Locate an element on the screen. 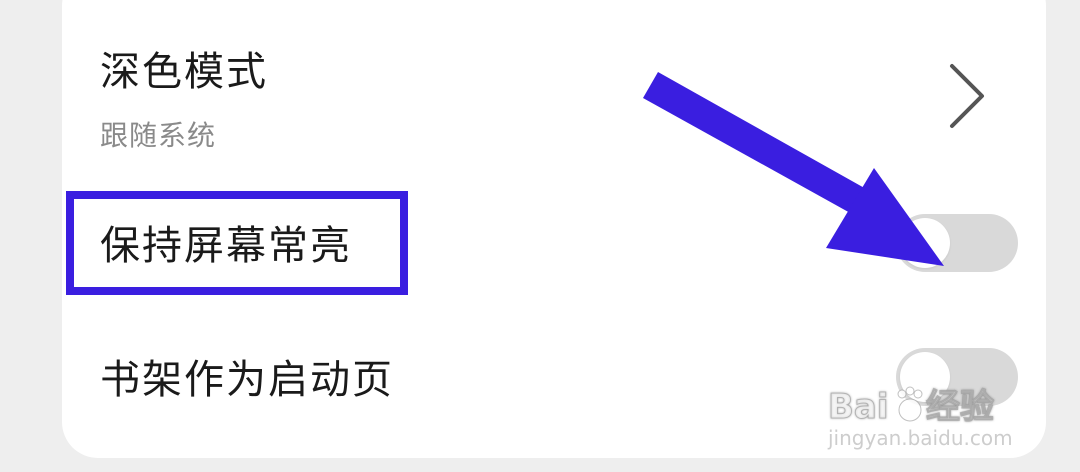 Image resolution: width=1080 pixels, height=472 pixels. chevron-right-icon is located at coordinates (967, 96).